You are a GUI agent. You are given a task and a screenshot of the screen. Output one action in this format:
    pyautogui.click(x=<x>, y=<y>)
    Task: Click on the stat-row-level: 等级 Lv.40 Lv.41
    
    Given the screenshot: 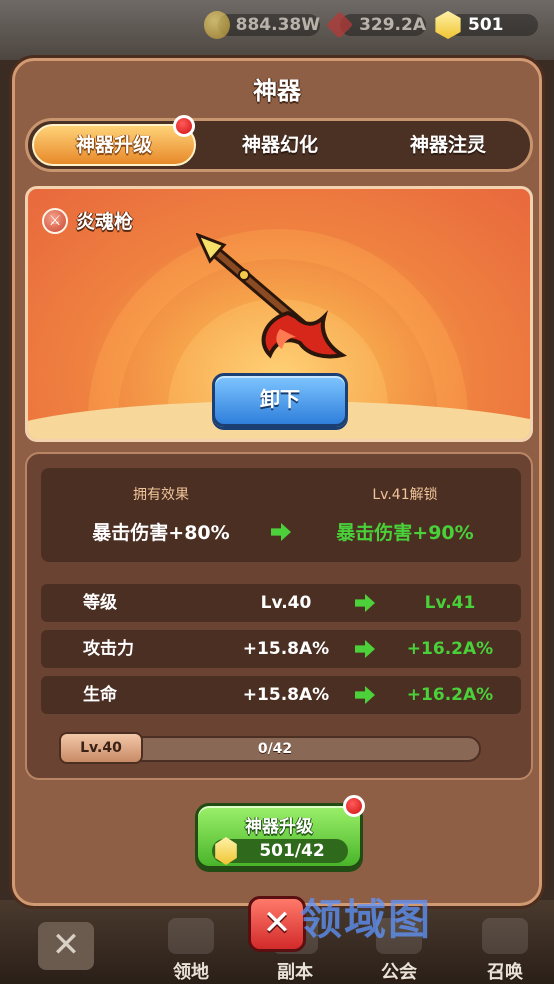 What is the action you would take?
    pyautogui.click(x=281, y=603)
    